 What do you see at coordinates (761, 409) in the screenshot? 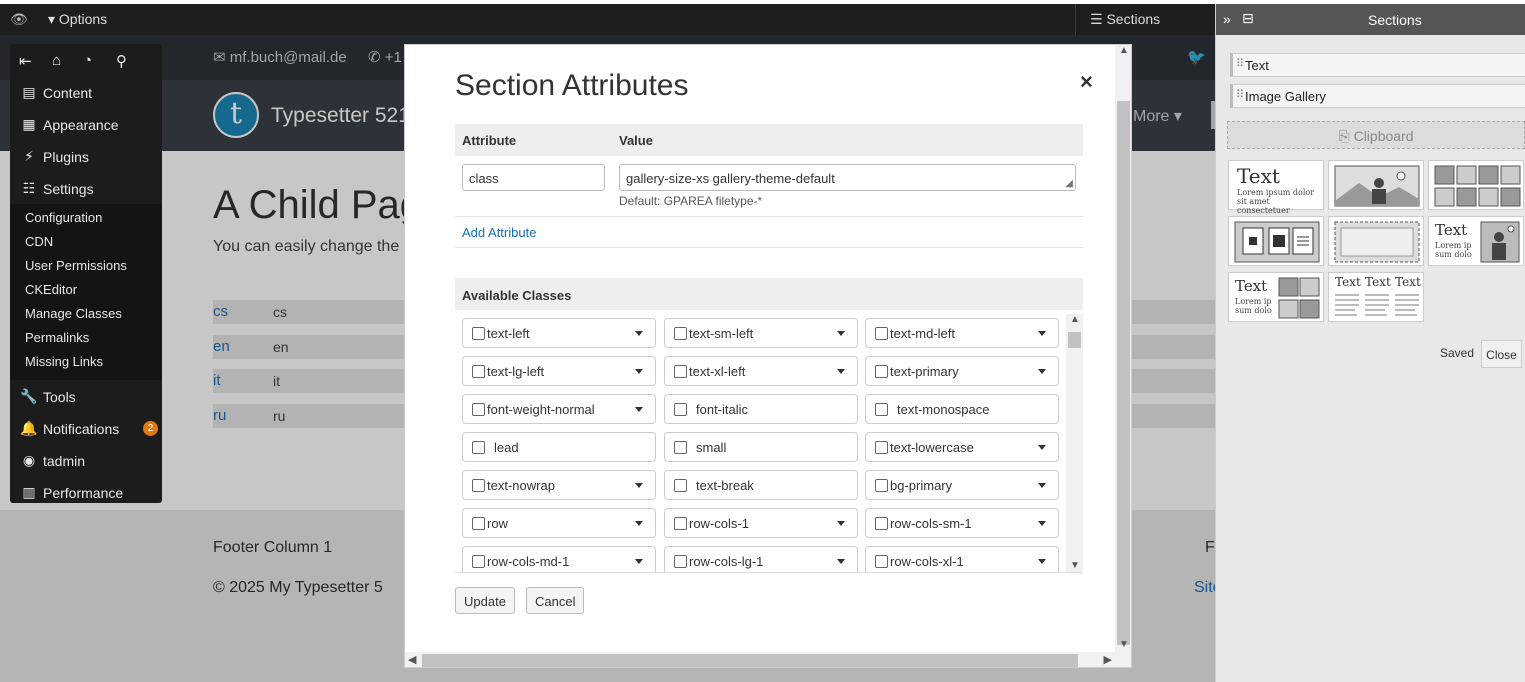
I see `class-option: font-italic` at bounding box center [761, 409].